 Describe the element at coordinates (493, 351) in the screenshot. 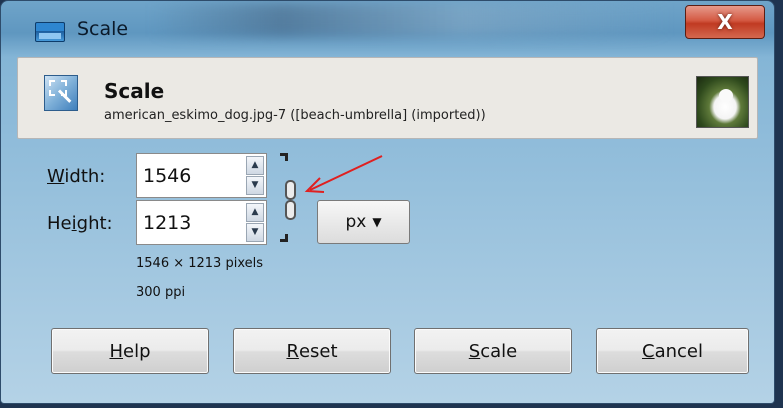

I see `scale-button: Scale` at that location.